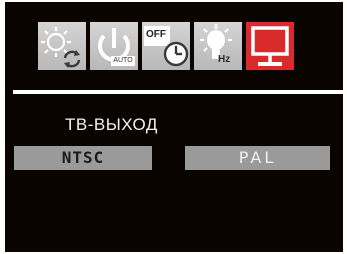 Image resolution: width=347 pixels, height=254 pixels. I want to click on auto-caption: AUTO, so click(123, 60).